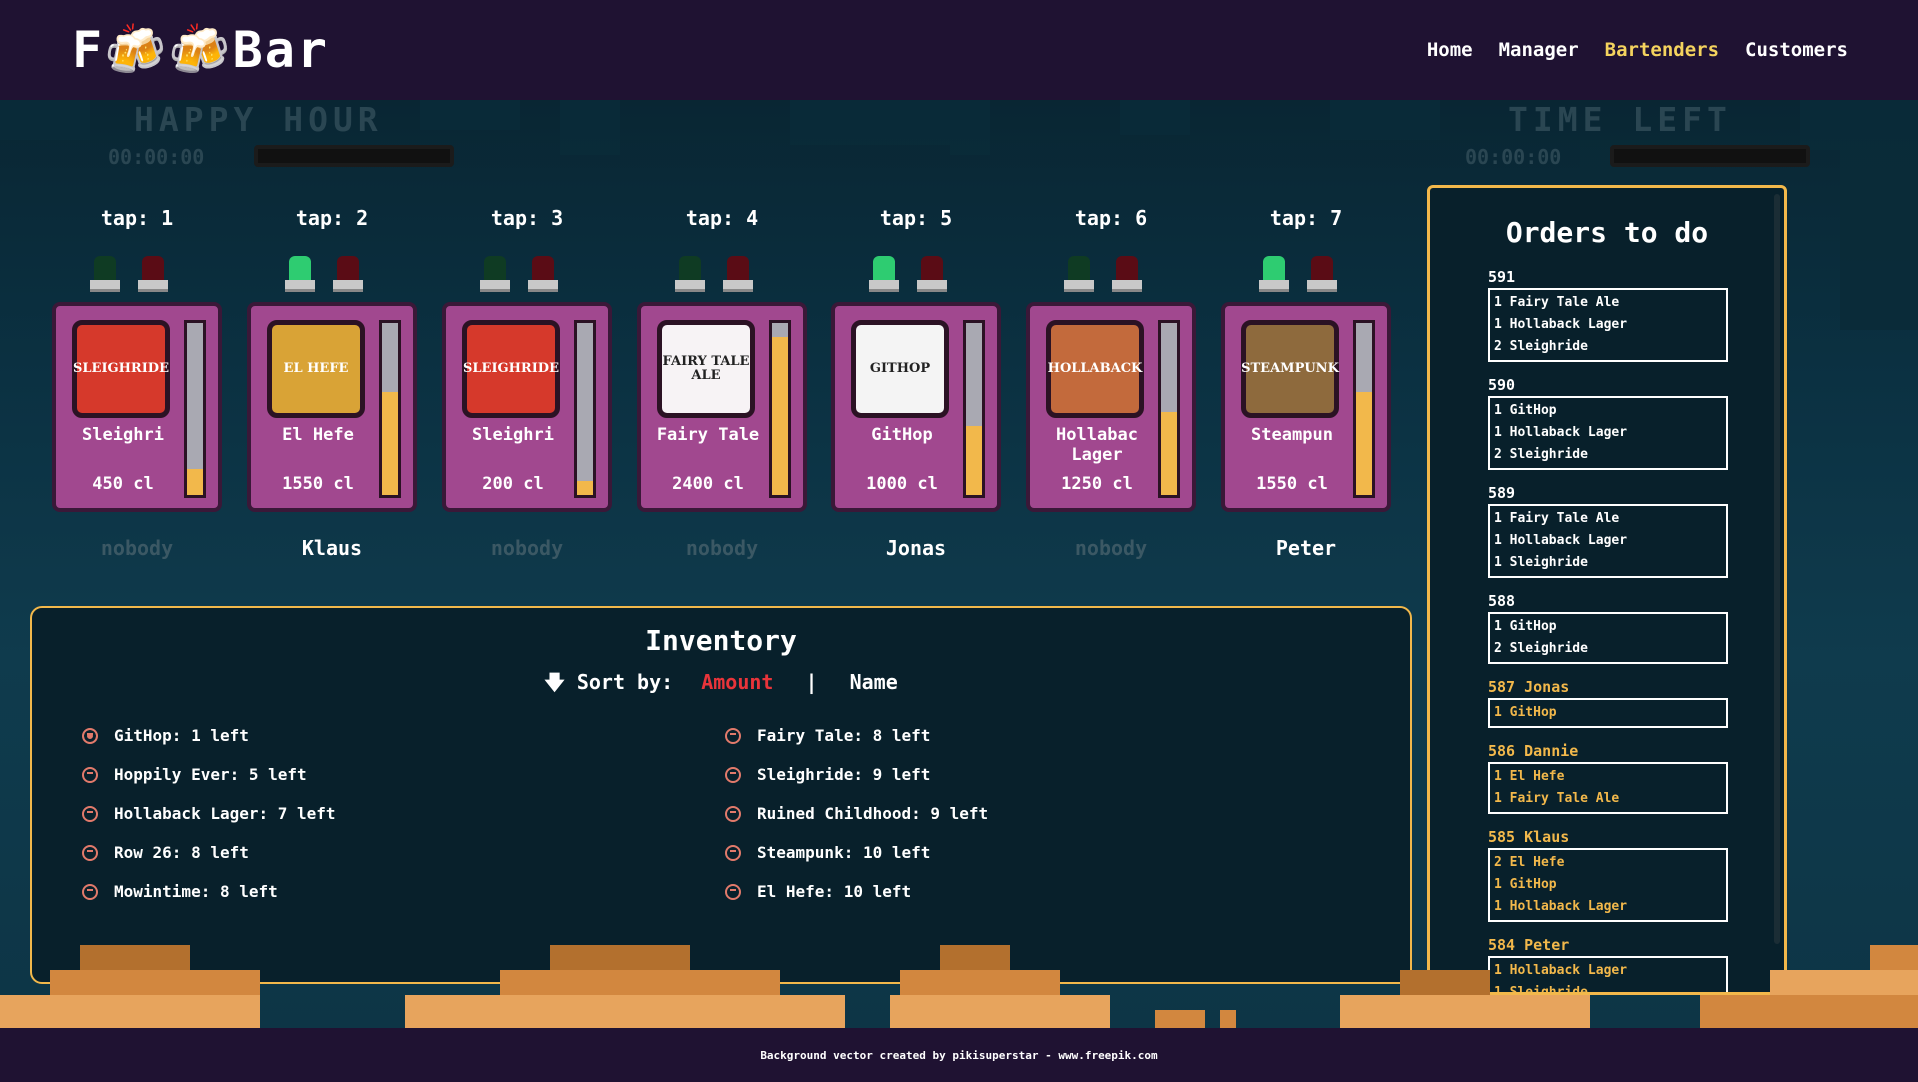 The height and width of the screenshot is (1082, 1918). I want to click on keg-card: SLEIGHRIDE Sleighri 450 cl, so click(137, 407).